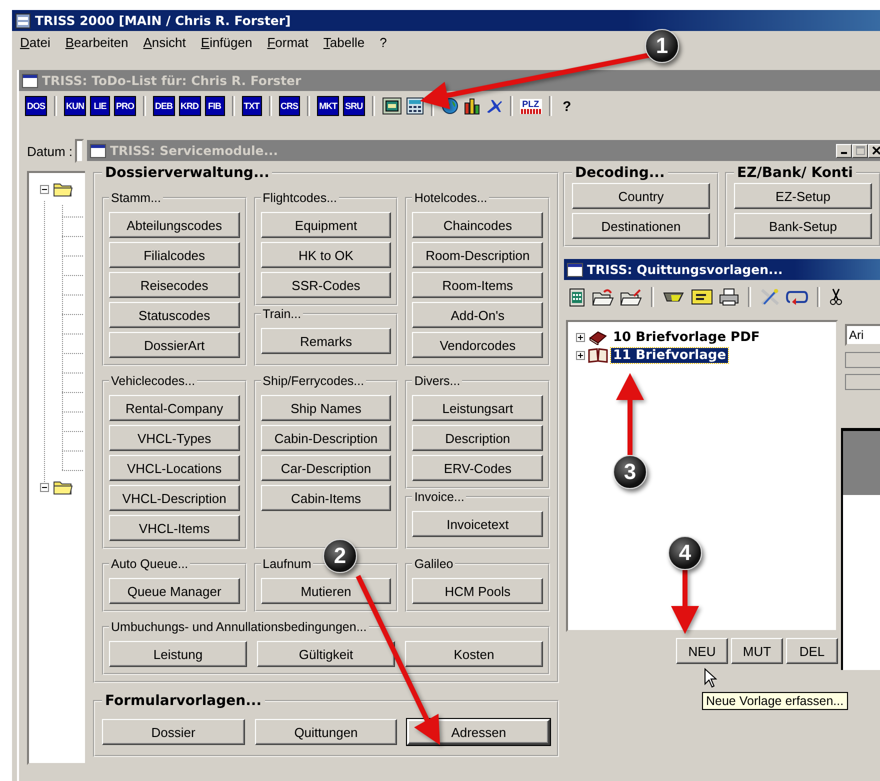  I want to click on form-template-button: Adressen, so click(478, 732).